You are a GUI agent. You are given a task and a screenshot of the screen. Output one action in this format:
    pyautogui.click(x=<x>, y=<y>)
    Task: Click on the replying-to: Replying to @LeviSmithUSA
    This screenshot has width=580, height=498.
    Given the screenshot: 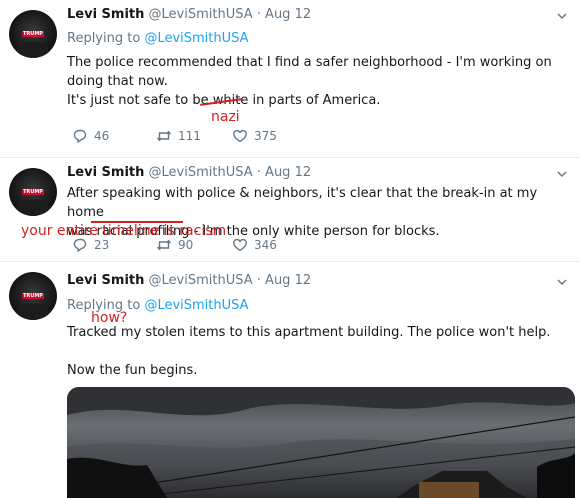 What is the action you would take?
    pyautogui.click(x=158, y=38)
    